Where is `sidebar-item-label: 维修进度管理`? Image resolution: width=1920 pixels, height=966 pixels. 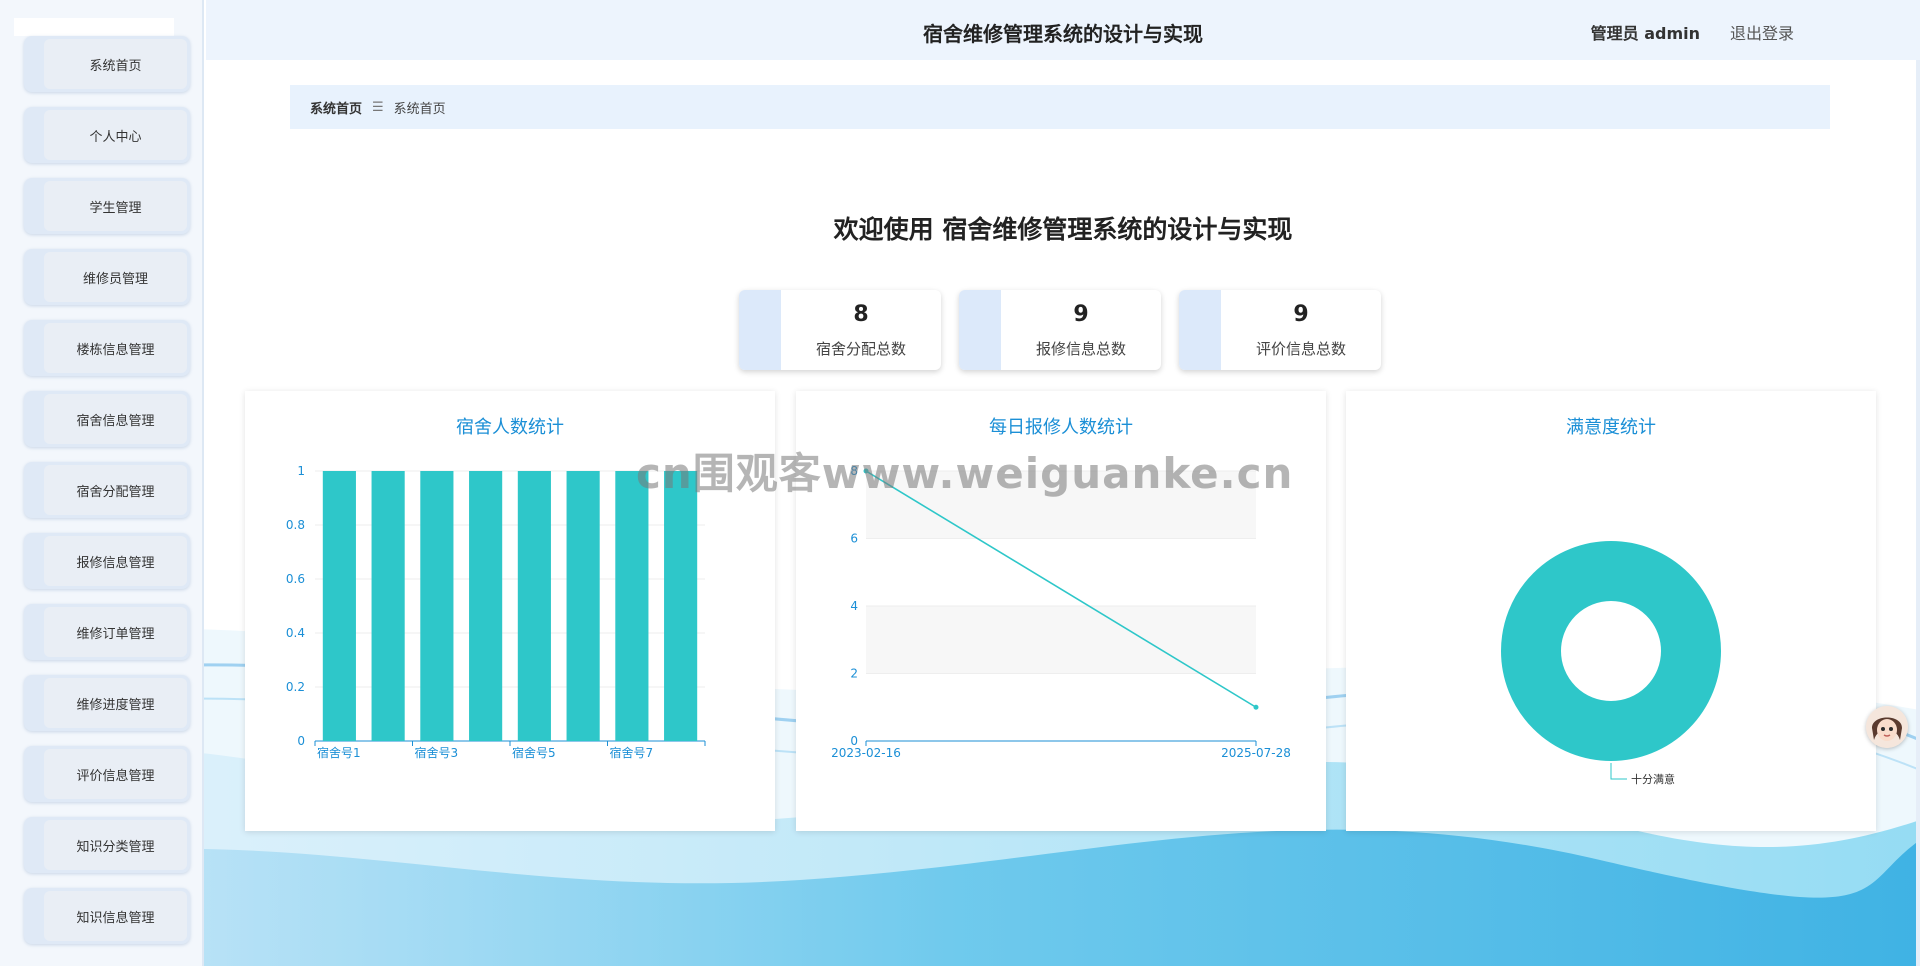
sidebar-item-label: 维修进度管理 is located at coordinates (115, 703).